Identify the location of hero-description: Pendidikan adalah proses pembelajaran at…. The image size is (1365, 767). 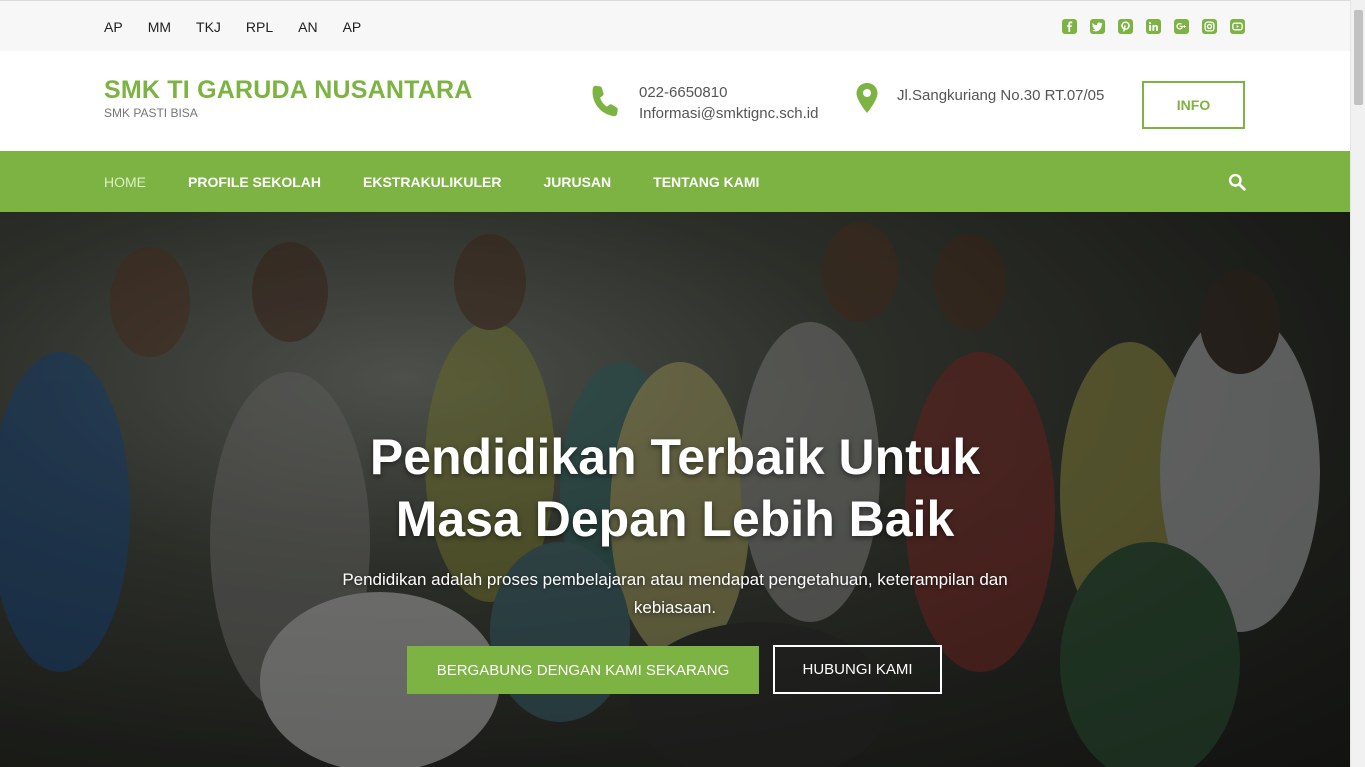
(675, 593).